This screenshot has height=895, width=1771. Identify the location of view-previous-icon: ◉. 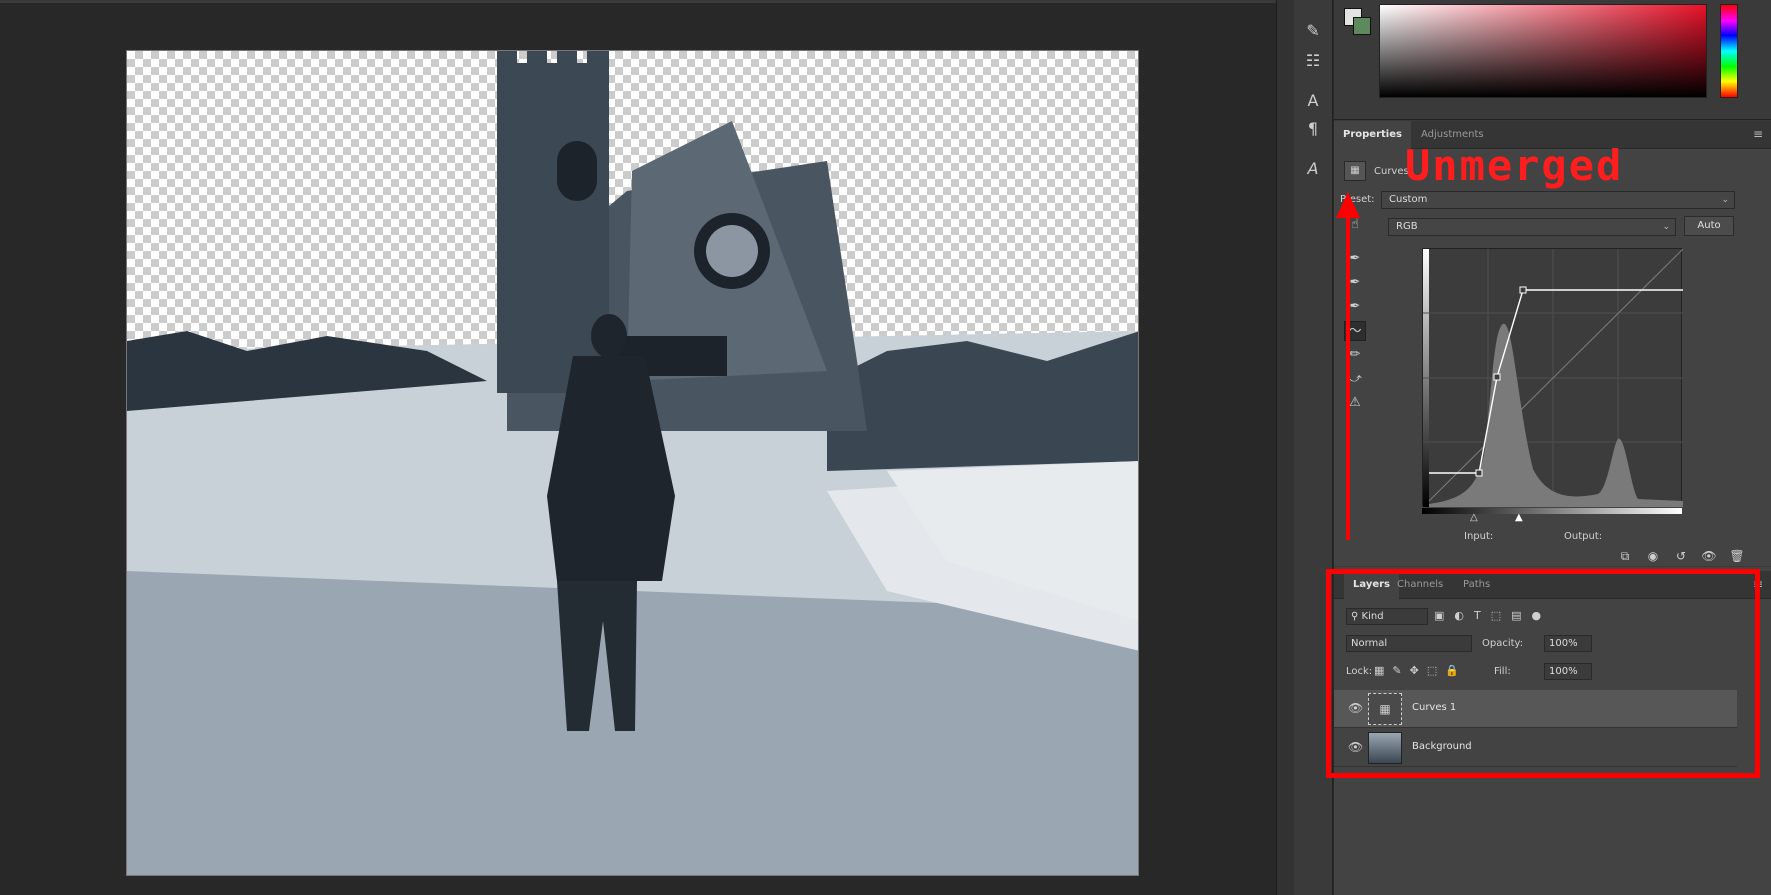
(1653, 556).